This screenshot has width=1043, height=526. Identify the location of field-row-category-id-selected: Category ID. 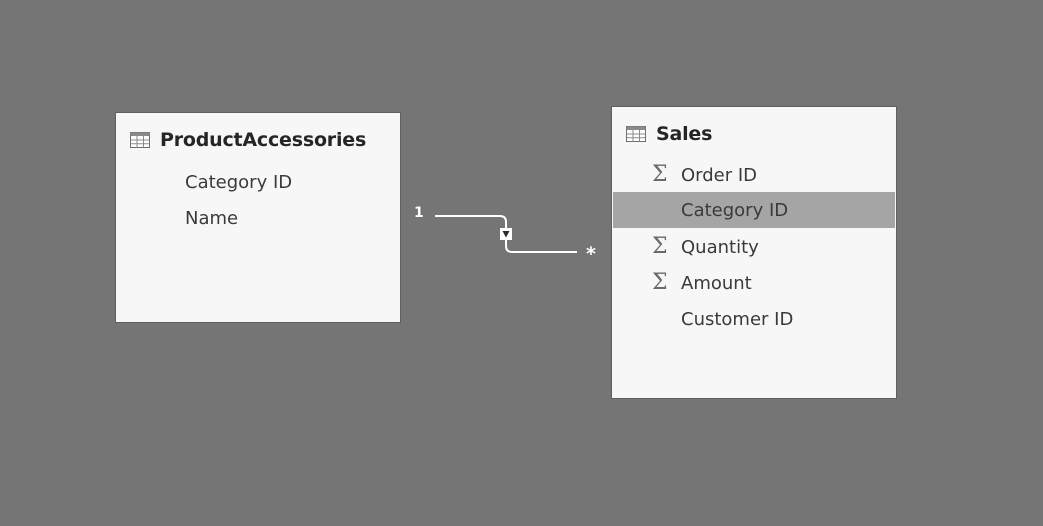
(754, 210).